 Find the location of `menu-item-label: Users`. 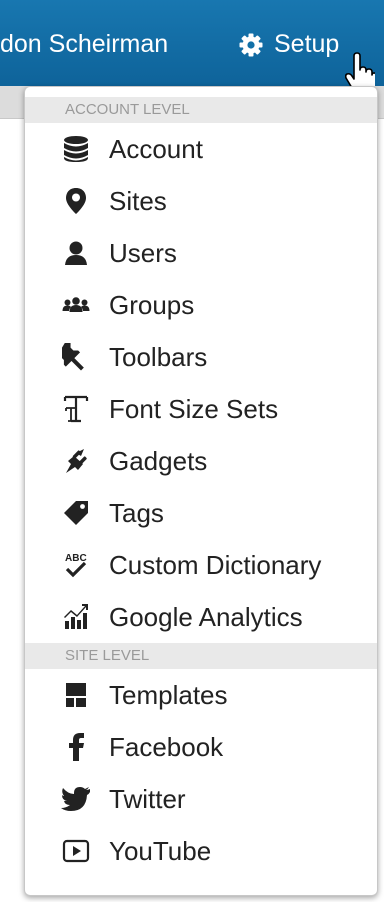

menu-item-label: Users is located at coordinates (143, 252).